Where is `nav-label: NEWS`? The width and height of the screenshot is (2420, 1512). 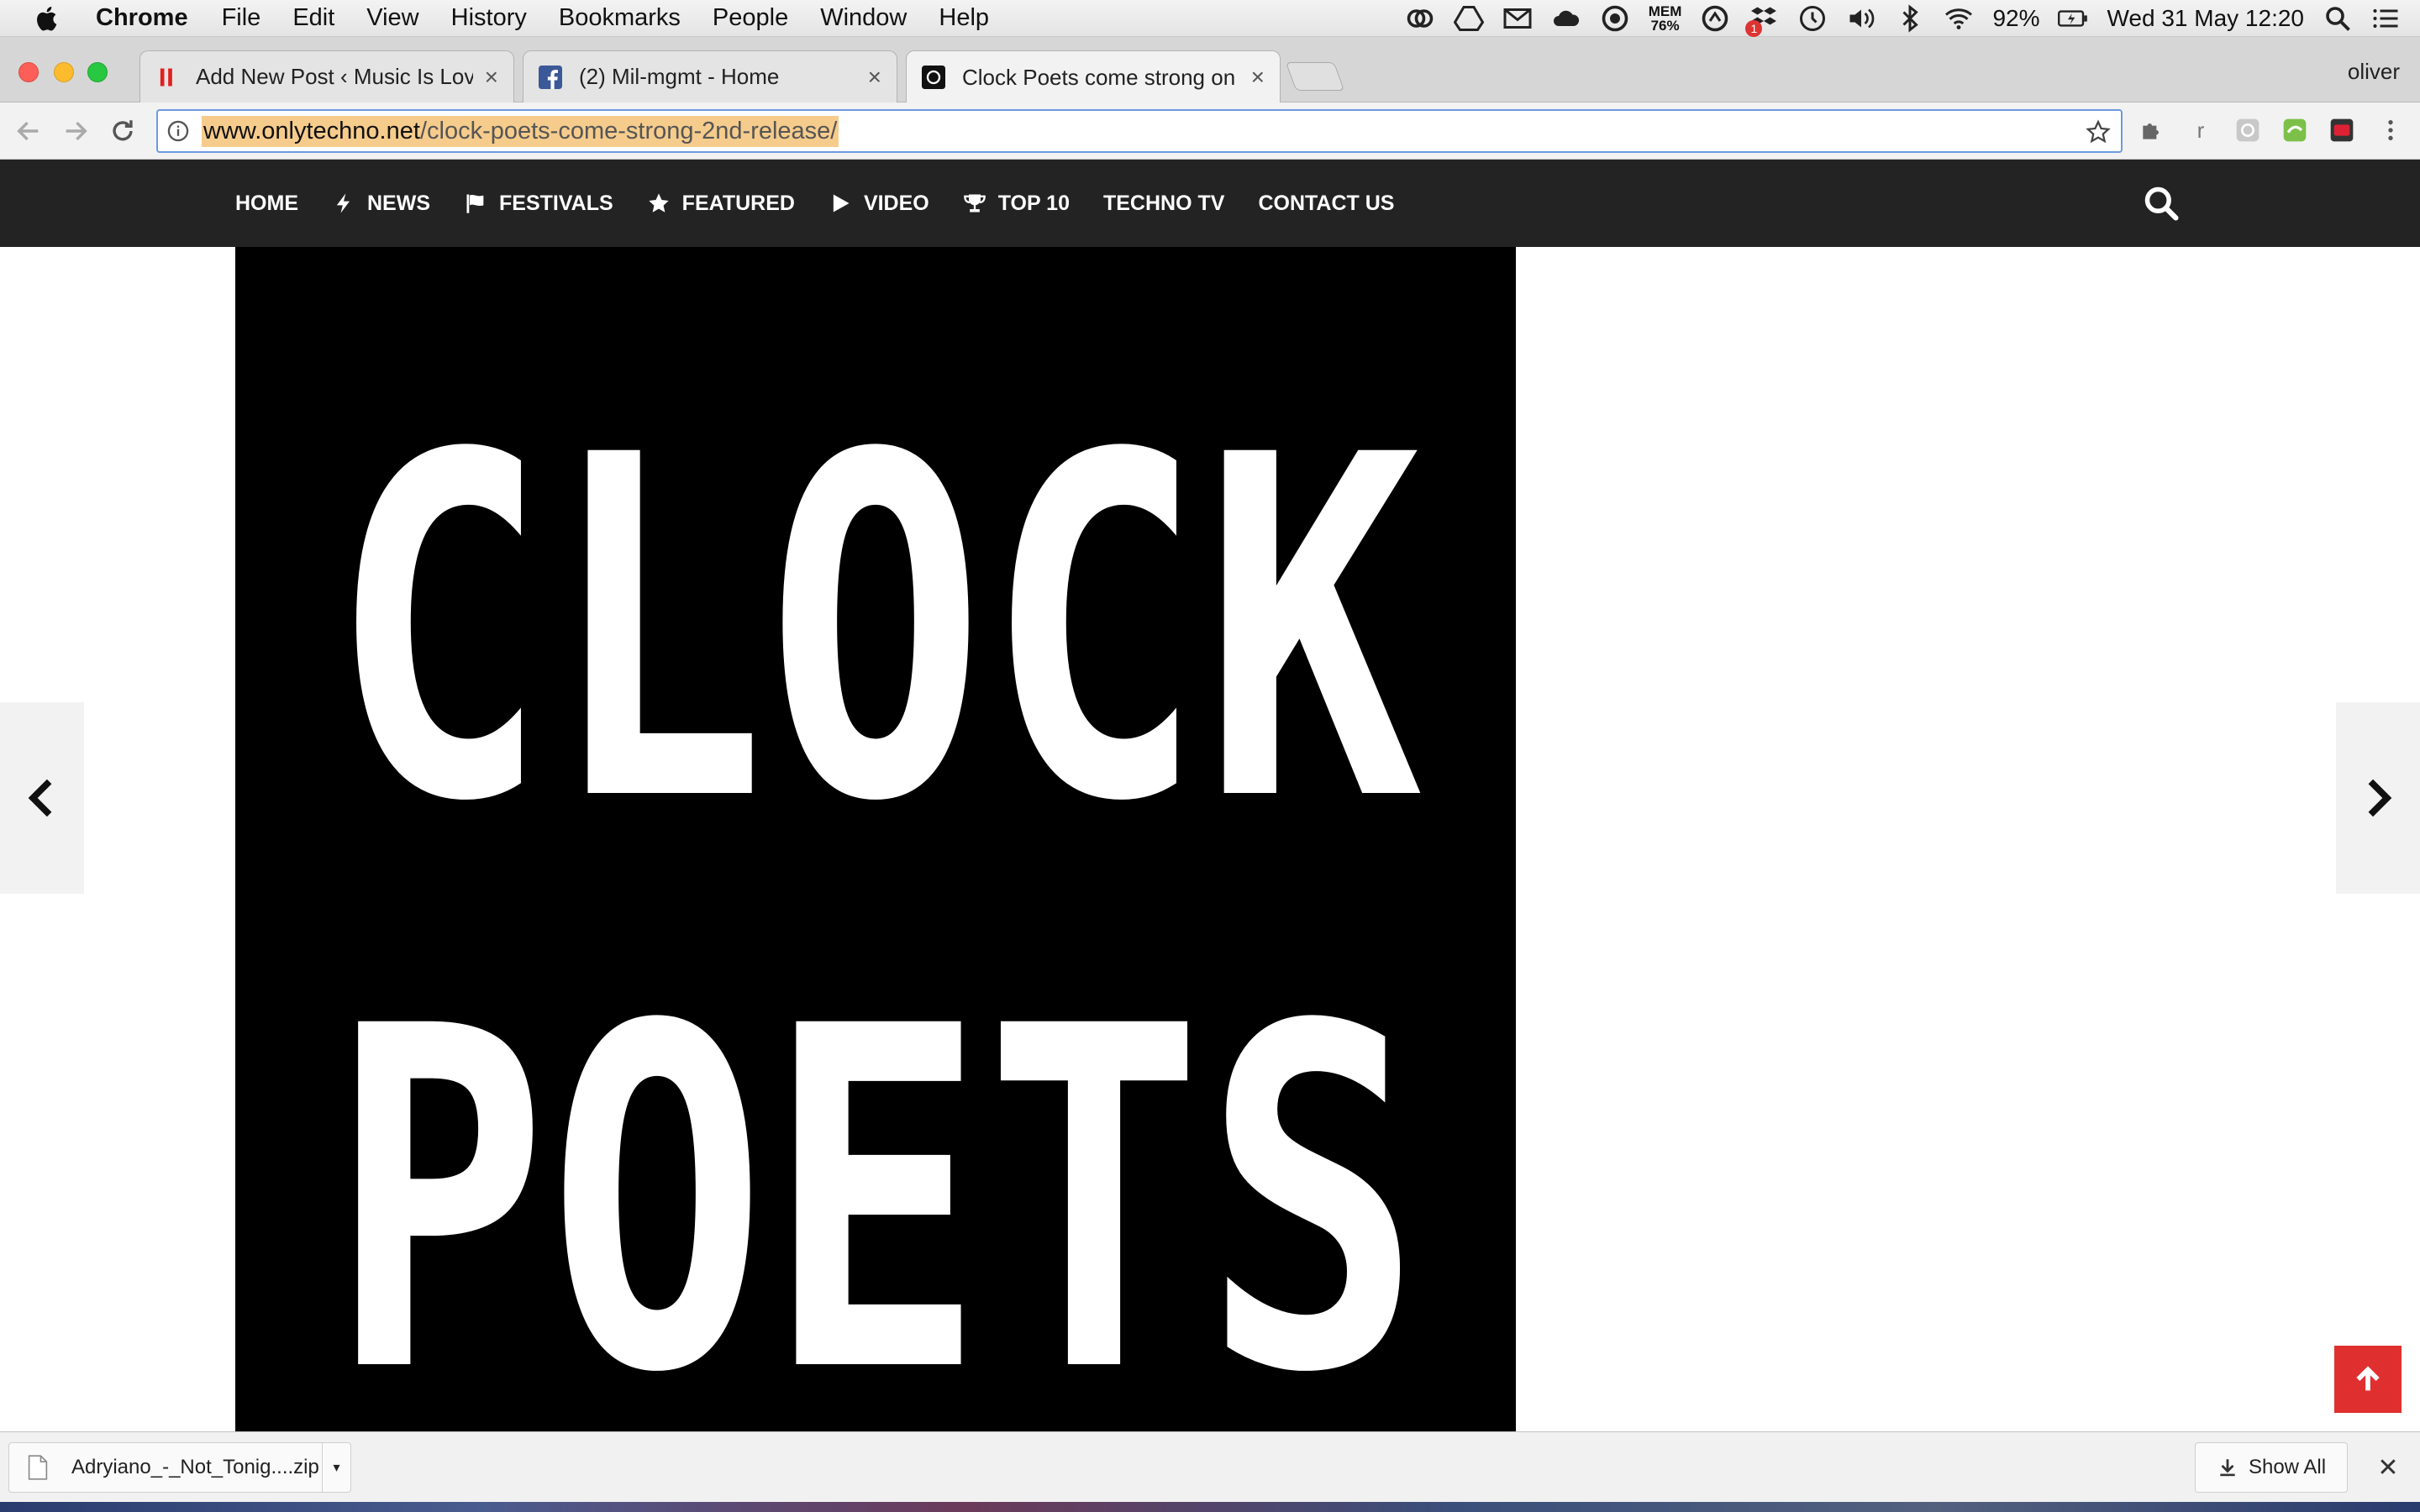
nav-label: NEWS is located at coordinates (398, 203).